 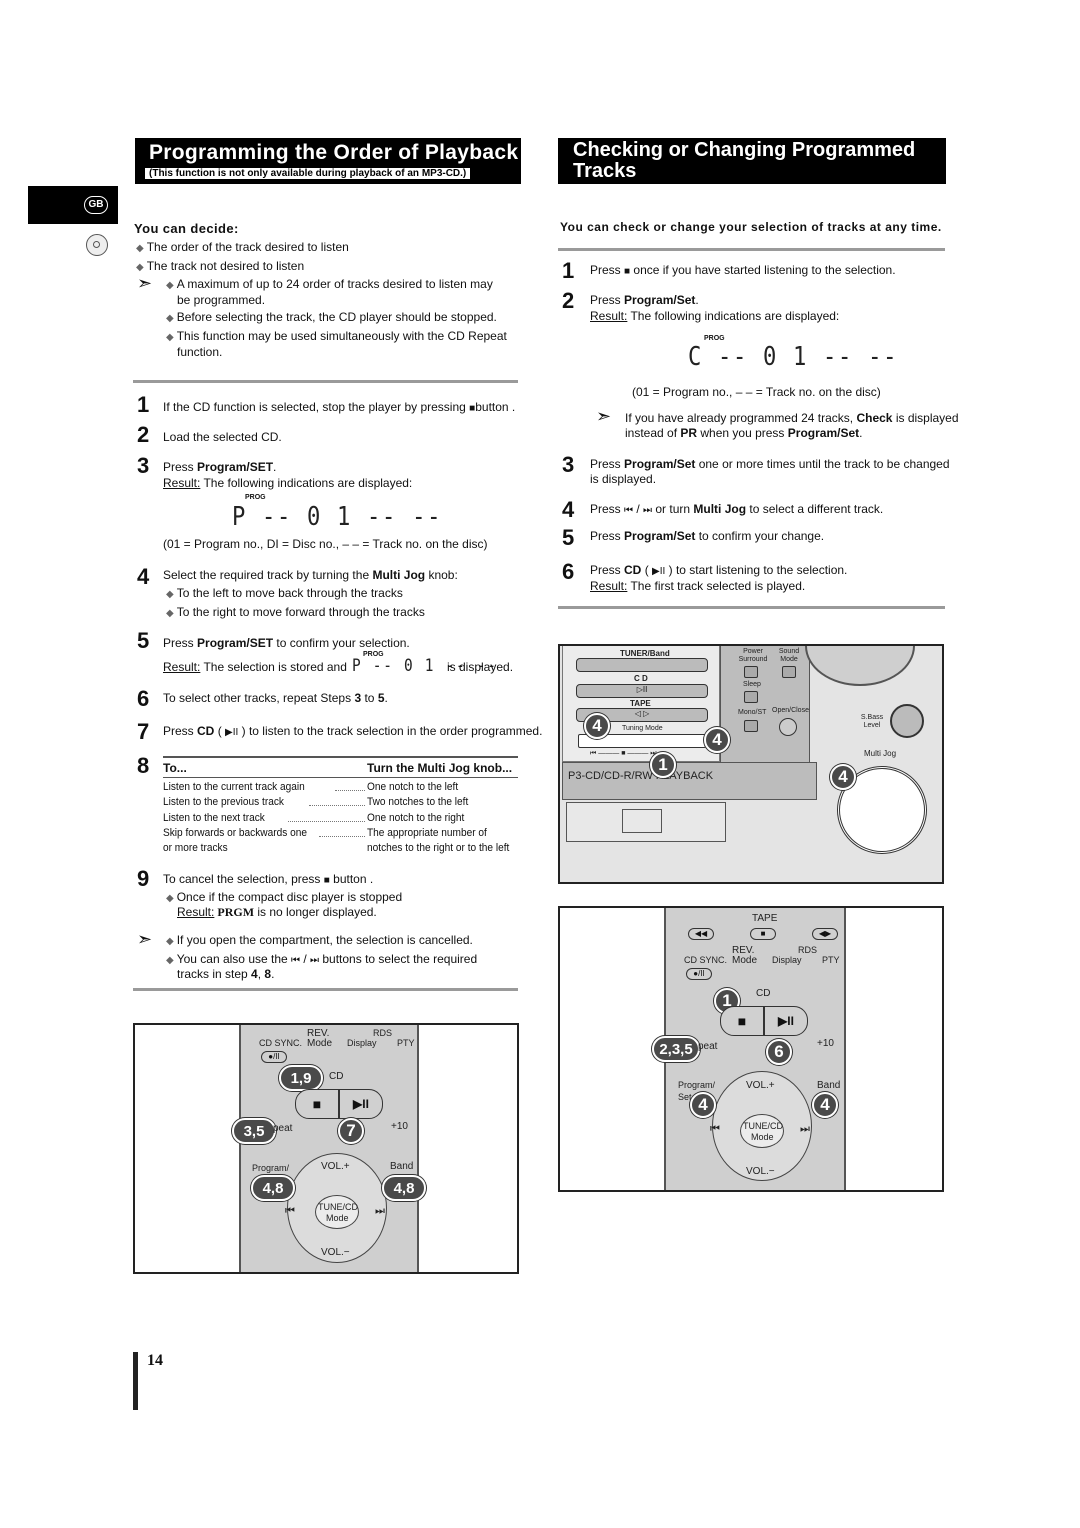 What do you see at coordinates (271, 1168) in the screenshot?
I see `program-label: Program/` at bounding box center [271, 1168].